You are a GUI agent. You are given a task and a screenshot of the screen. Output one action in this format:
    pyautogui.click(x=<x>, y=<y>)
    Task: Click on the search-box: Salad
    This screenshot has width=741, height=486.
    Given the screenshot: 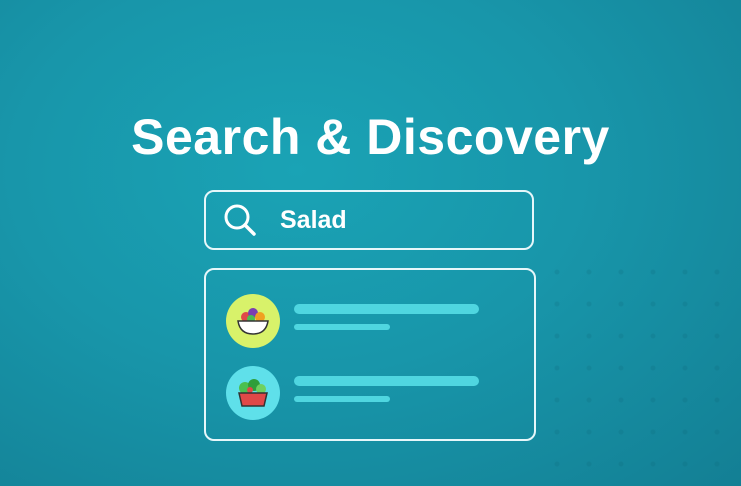 What is the action you would take?
    pyautogui.click(x=369, y=220)
    